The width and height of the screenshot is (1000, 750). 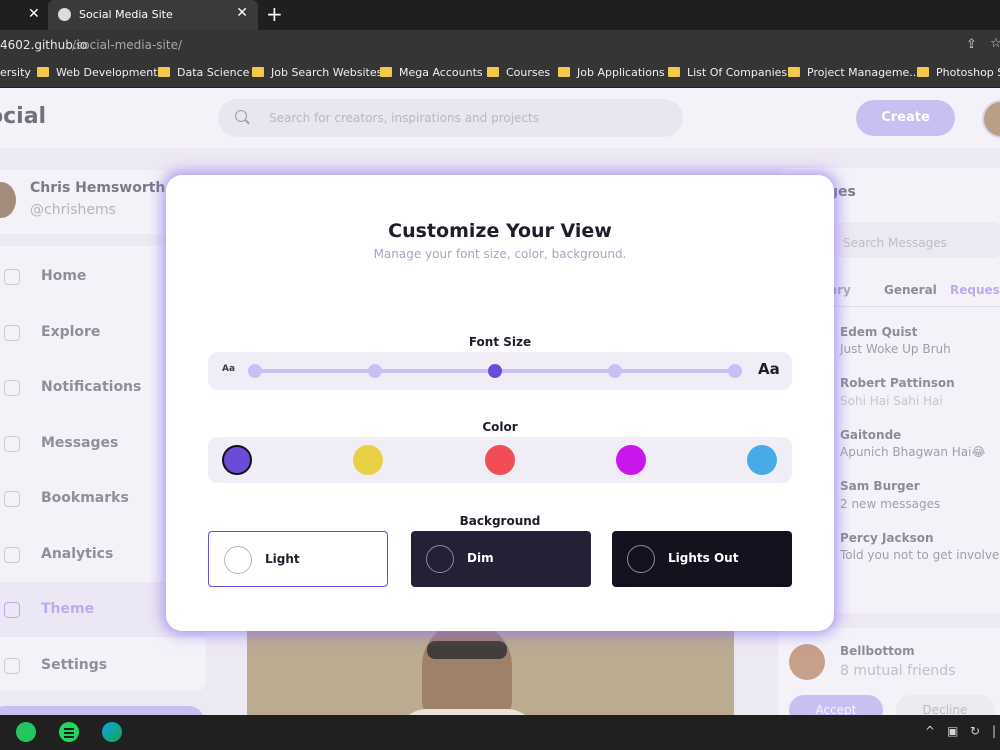 I want to click on new-tab-button: +, so click(x=274, y=14).